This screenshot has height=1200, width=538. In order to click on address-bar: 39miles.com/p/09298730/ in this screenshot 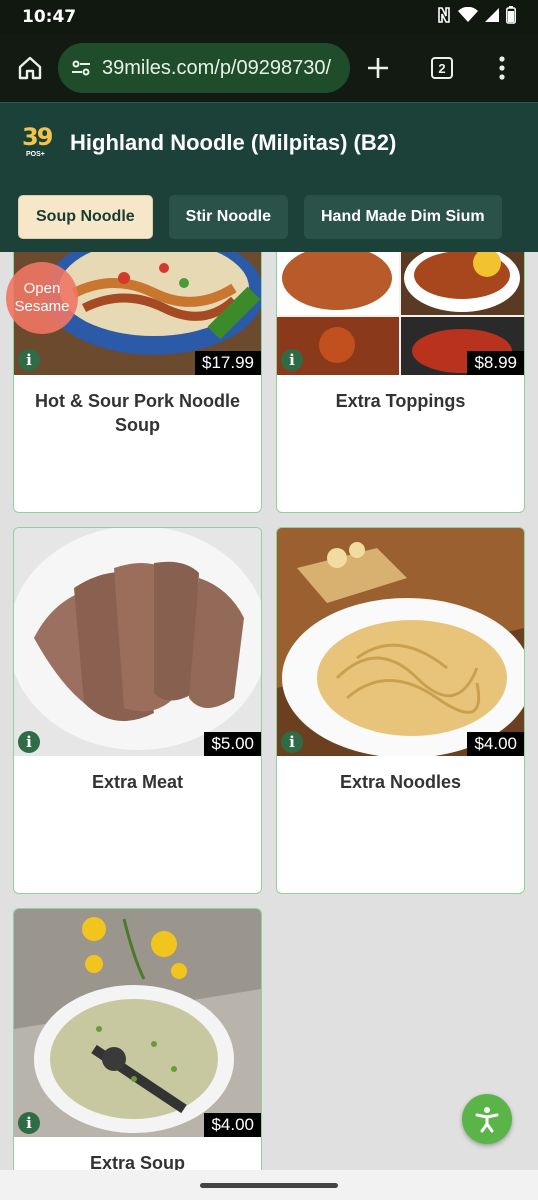, I will do `click(204, 68)`.